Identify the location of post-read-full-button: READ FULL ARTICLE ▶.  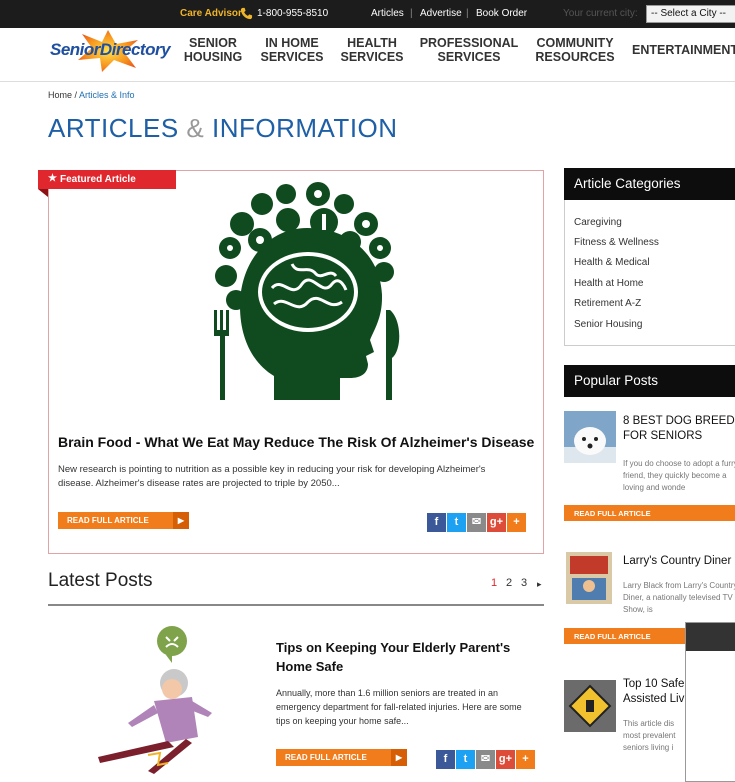
(341, 757).